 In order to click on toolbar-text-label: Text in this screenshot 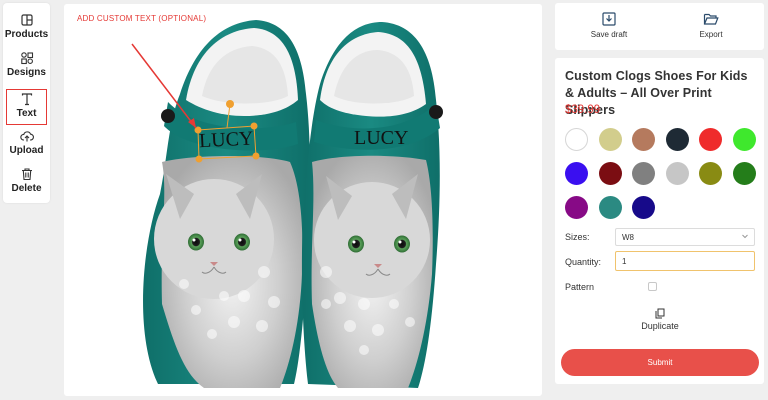, I will do `click(26, 113)`.